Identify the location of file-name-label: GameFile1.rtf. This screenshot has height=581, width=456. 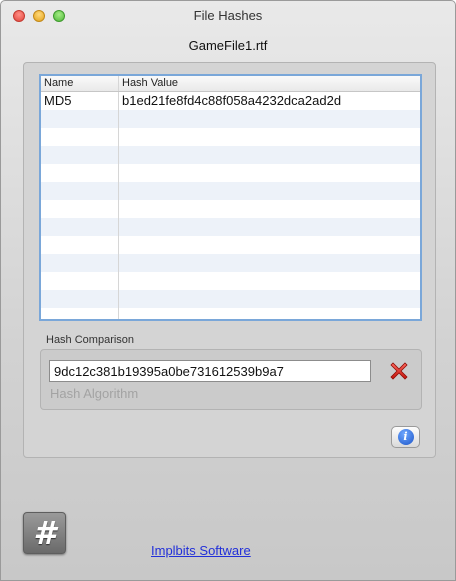
(228, 45).